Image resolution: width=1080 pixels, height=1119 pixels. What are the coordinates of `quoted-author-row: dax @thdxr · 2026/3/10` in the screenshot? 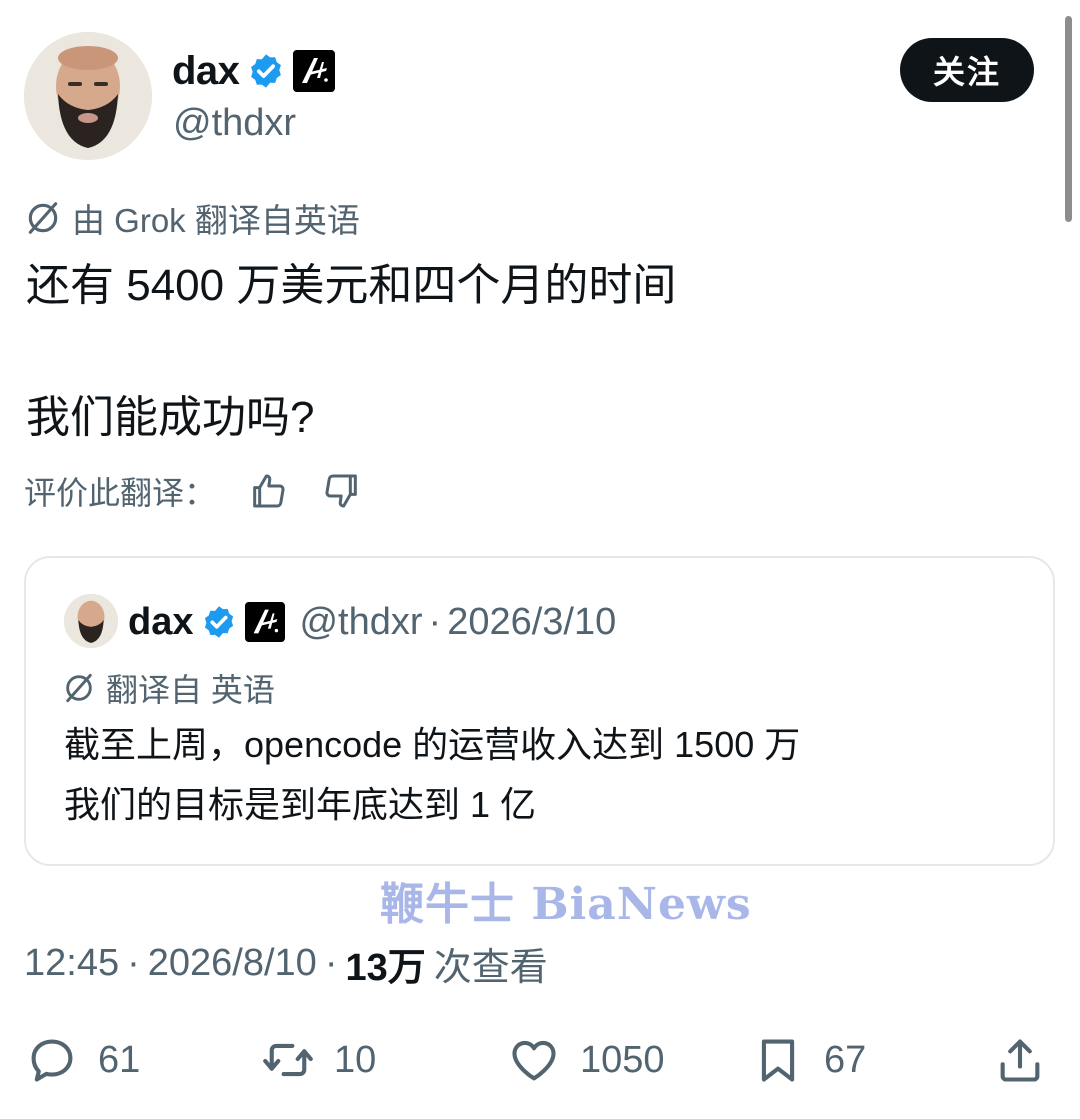 It's located at (372, 622).